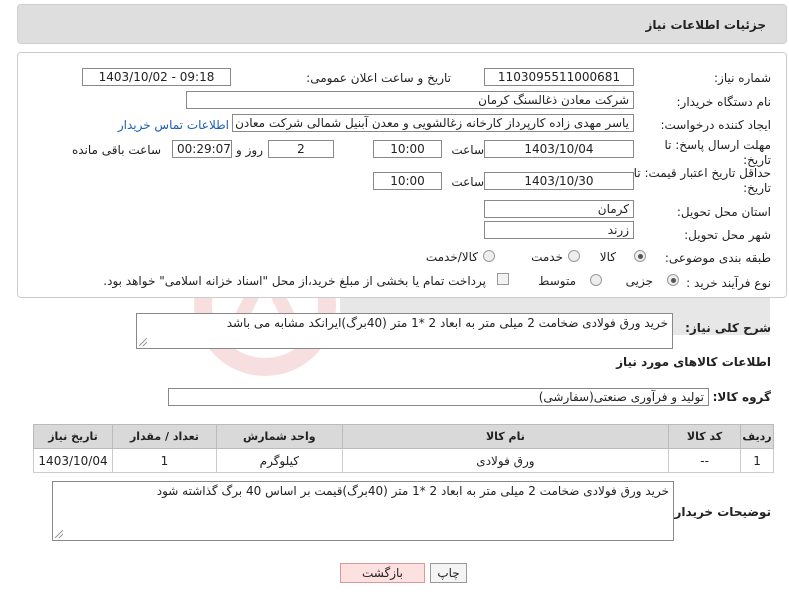  I want to click on table-row: 1 -- ورق فولادی کیلوگرم 1 1403/10/04, so click(403, 460).